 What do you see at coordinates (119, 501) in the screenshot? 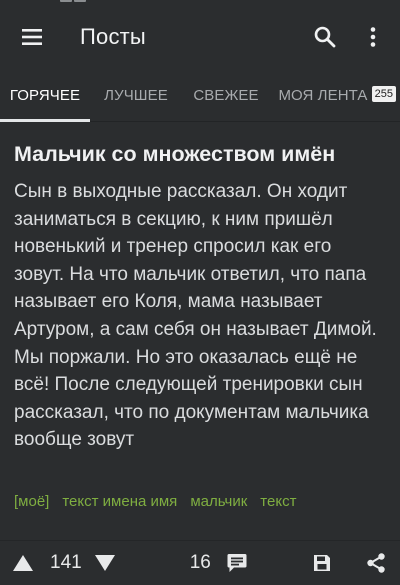
I see `tag-item: текст имена имя` at bounding box center [119, 501].